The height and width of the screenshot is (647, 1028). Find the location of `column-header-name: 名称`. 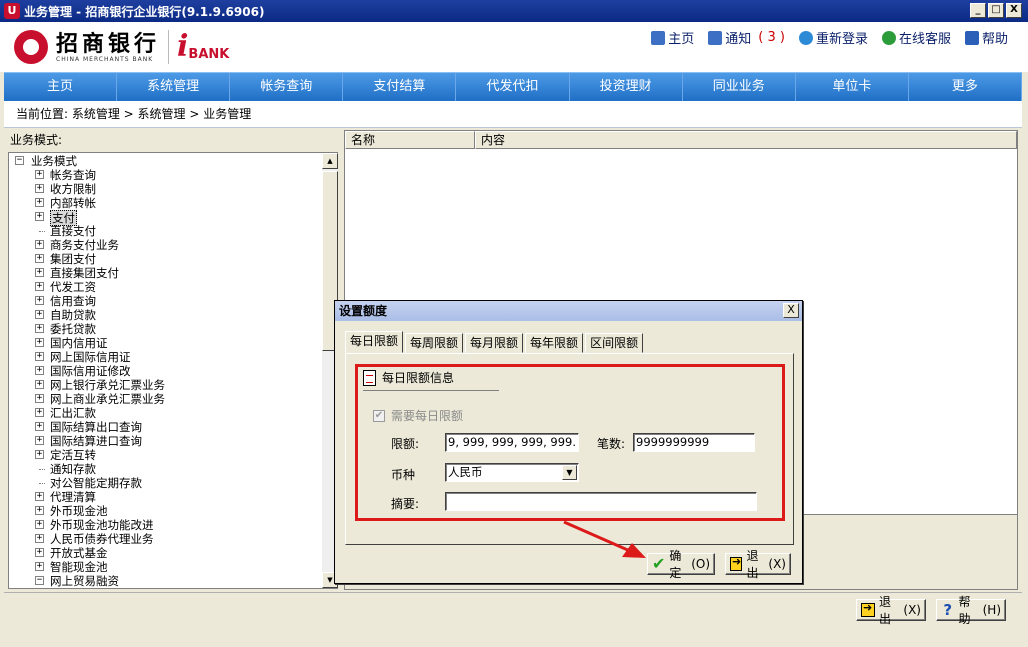

column-header-name: 名称 is located at coordinates (410, 140).